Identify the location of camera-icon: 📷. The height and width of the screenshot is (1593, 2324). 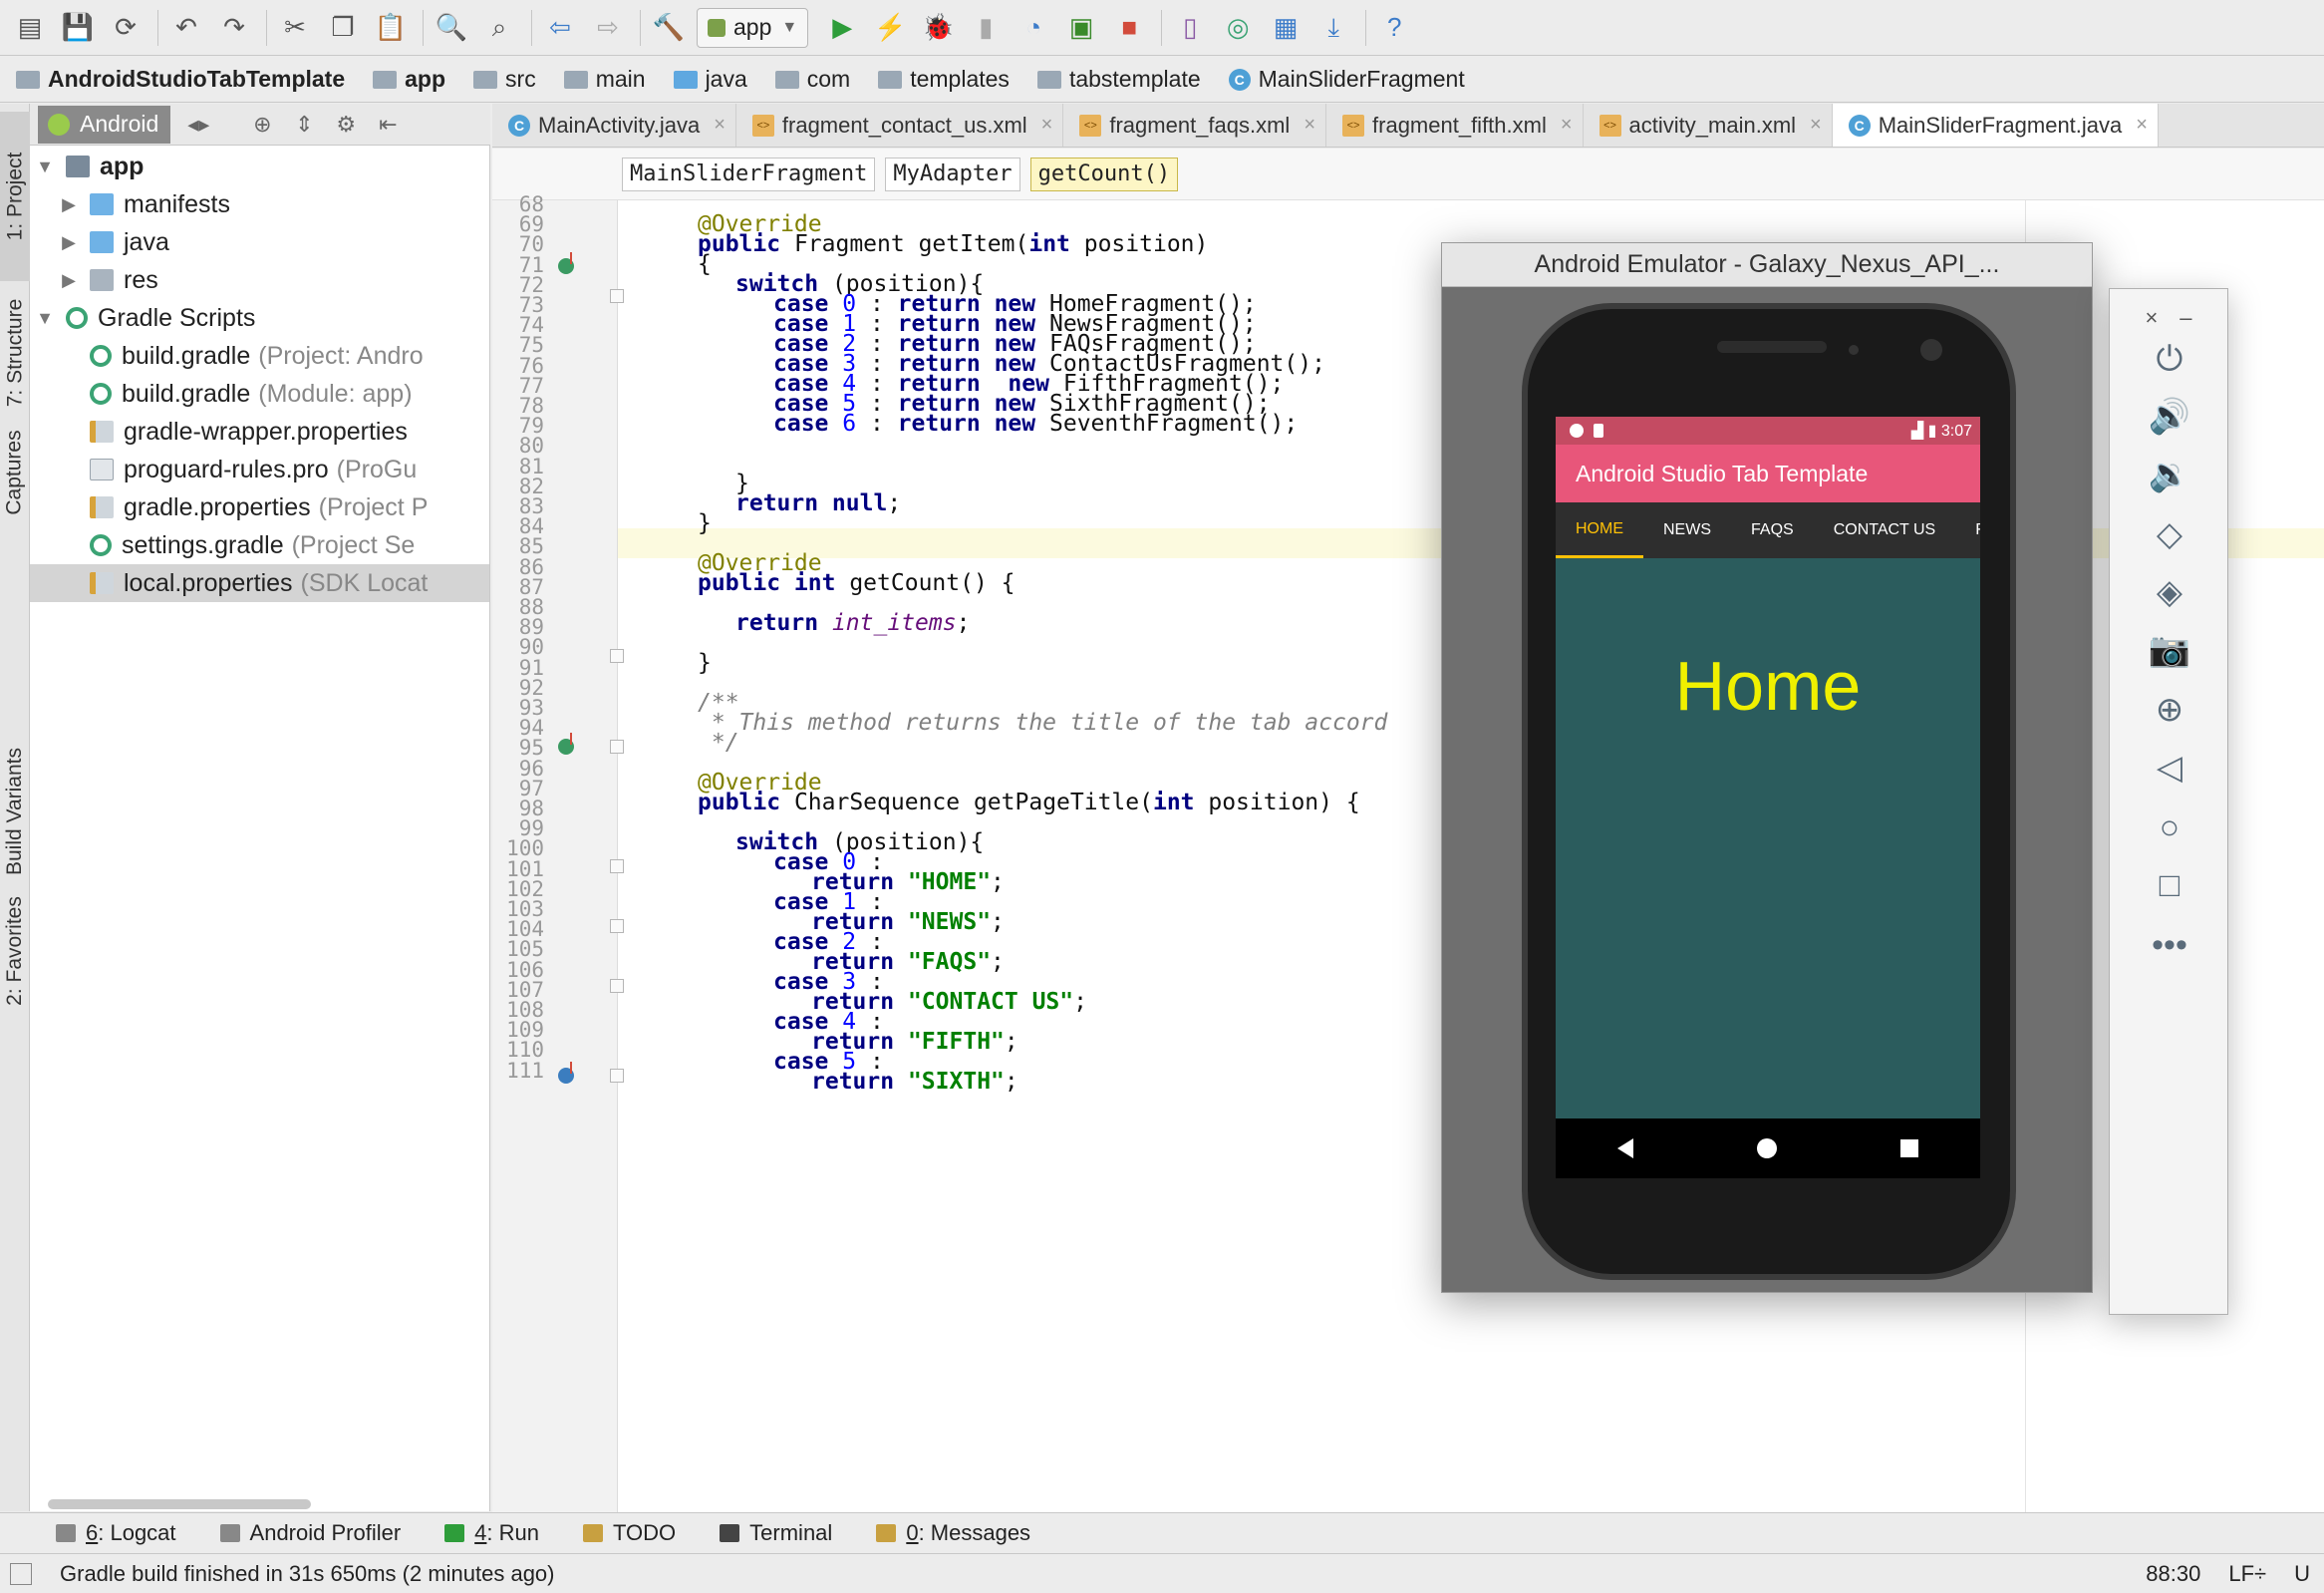
(2169, 650).